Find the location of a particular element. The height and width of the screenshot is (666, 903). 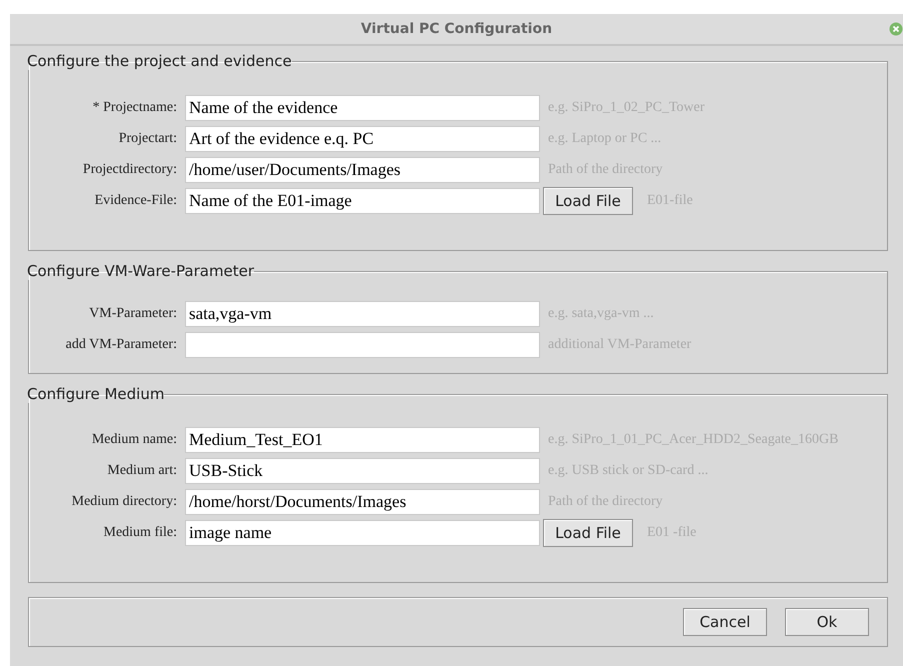

section-title: Configure Medium is located at coordinates (95, 394).